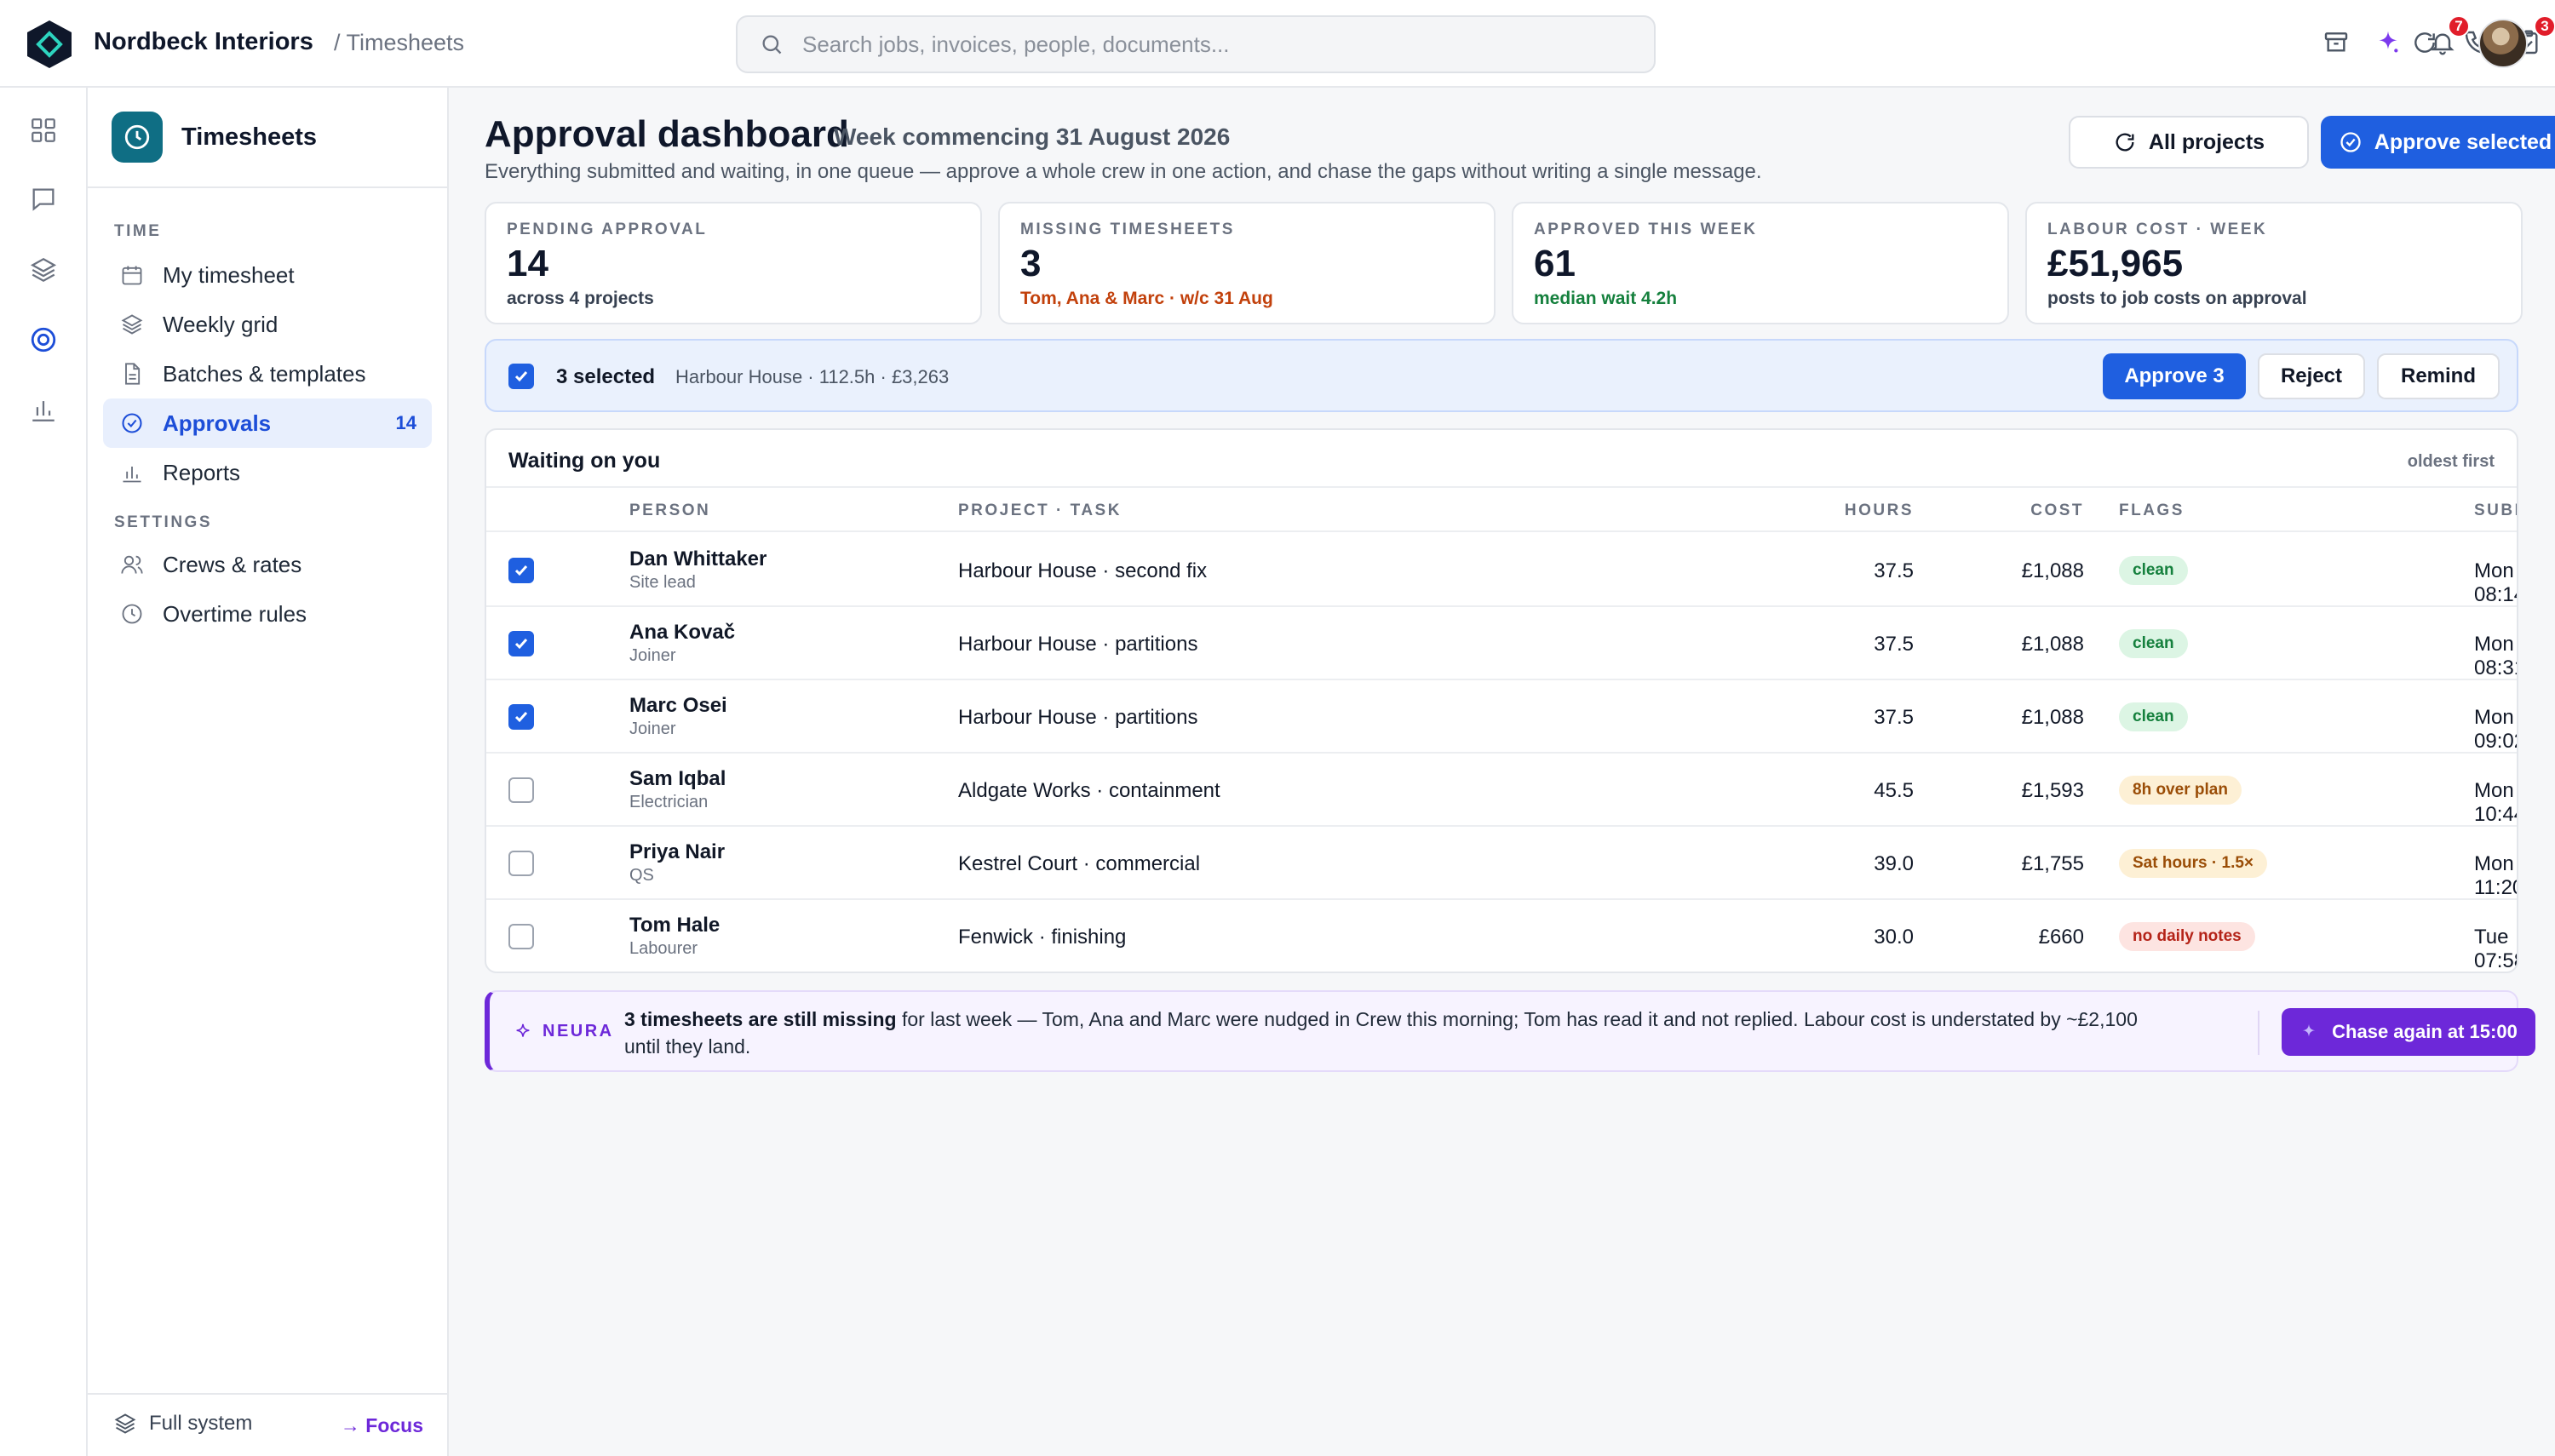 The width and height of the screenshot is (2555, 1456). I want to click on sidebar-item-reports: Reports, so click(267, 473).